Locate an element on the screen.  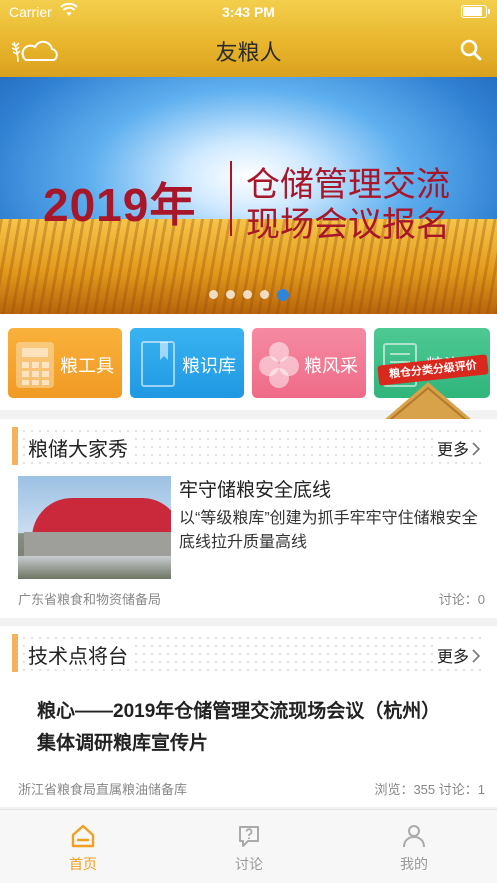
video-source: 浙江省粮食局直属粮油储备库 is located at coordinates (103, 789).